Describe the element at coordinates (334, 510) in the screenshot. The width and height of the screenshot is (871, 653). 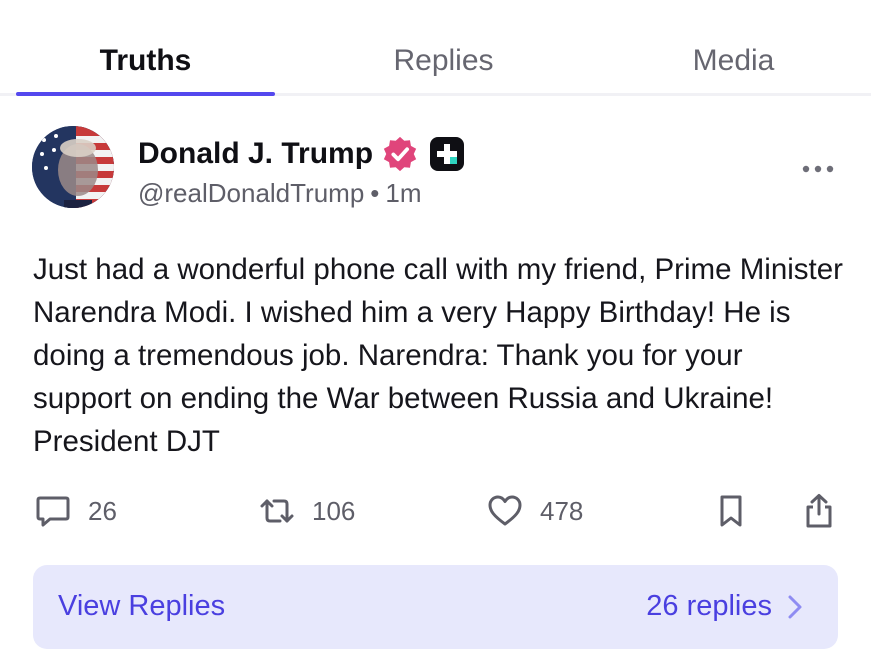
I see `retruth-count: 106` at that location.